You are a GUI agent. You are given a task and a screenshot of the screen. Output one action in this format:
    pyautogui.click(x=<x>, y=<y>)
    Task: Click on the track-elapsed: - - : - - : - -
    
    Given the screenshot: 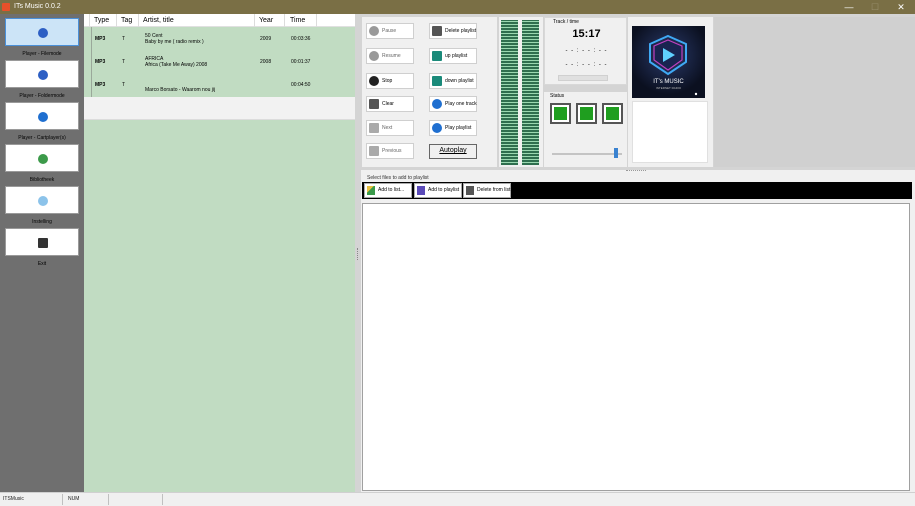 What is the action you would take?
    pyautogui.click(x=586, y=51)
    